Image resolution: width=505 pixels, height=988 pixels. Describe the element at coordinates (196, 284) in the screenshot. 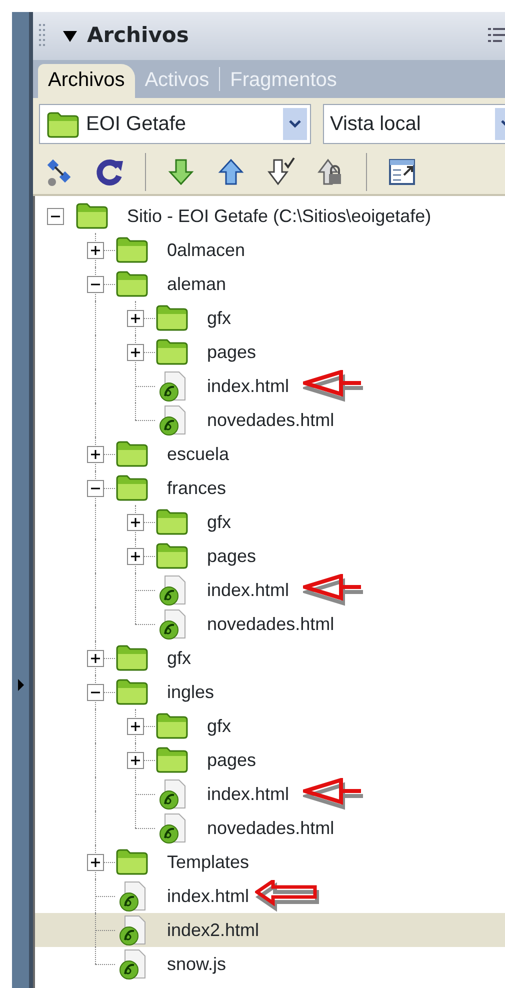

I see `file-name: aleman` at that location.